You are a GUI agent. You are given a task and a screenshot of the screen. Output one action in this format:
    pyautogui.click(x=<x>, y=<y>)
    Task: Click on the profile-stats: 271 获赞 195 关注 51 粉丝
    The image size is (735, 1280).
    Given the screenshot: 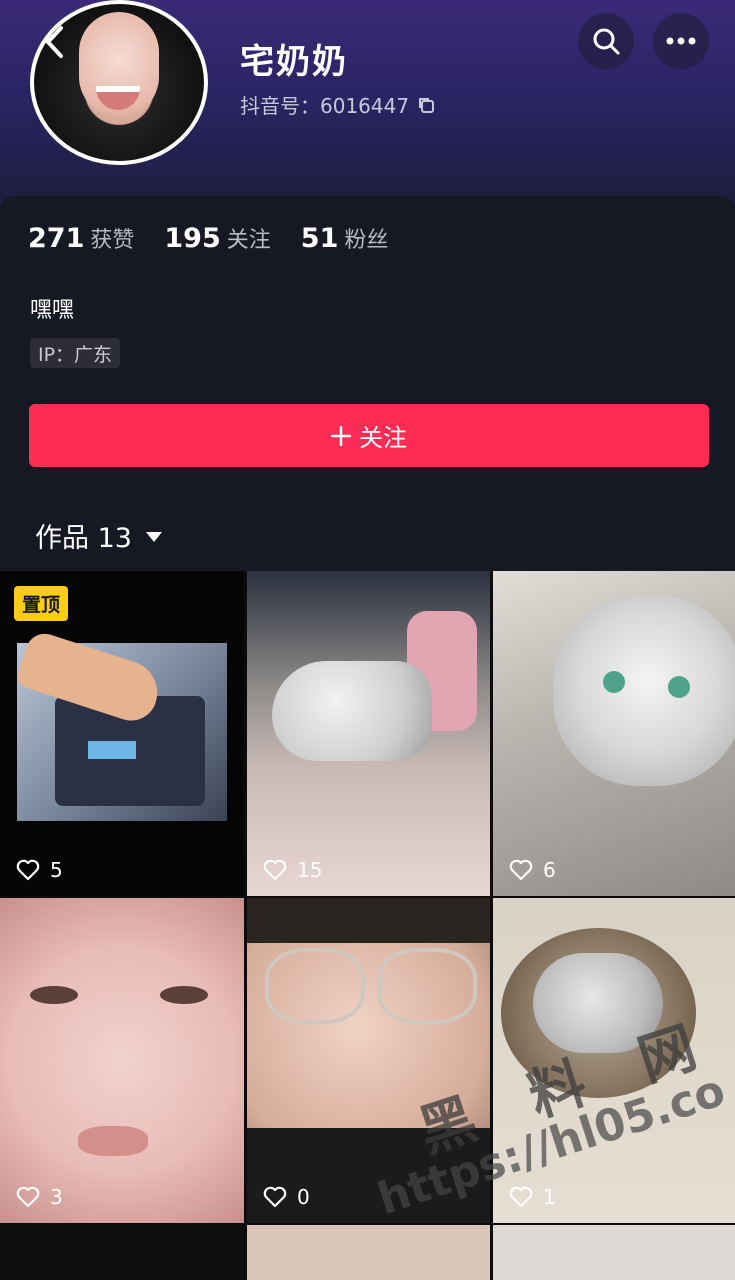 What is the action you would take?
    pyautogui.click(x=208, y=238)
    